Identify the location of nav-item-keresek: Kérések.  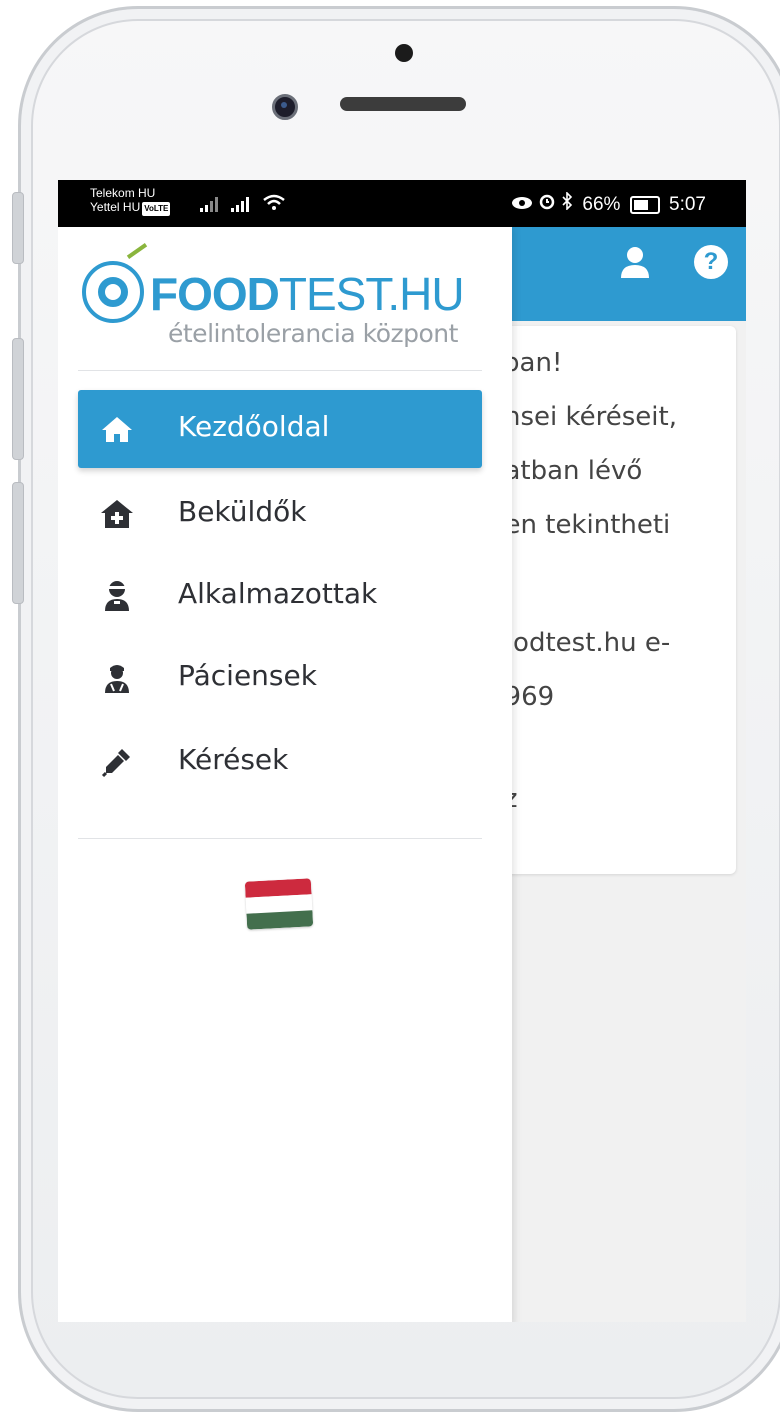
(280, 762).